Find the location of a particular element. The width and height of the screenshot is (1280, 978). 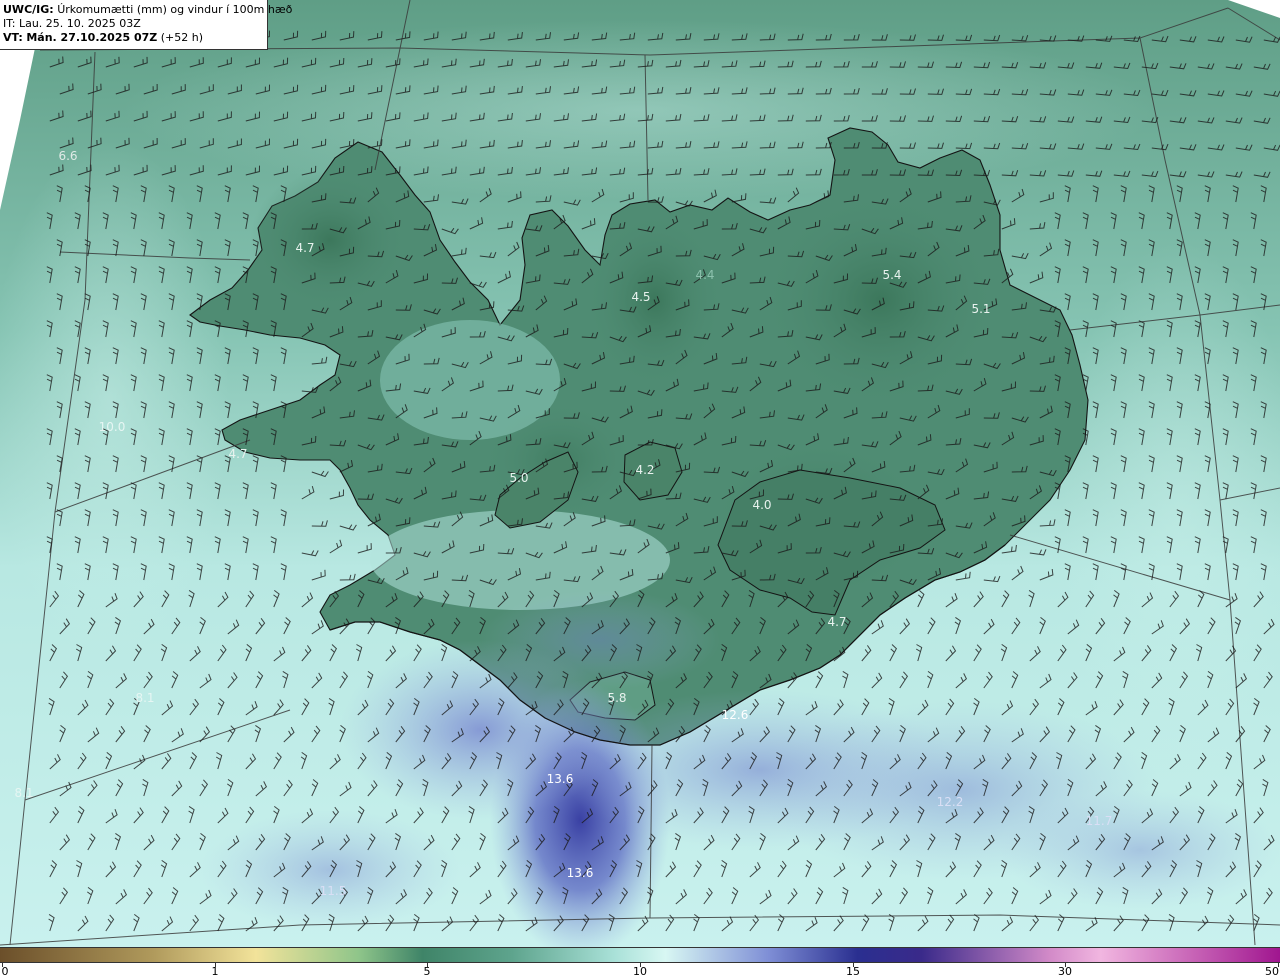

value-label: 4.0 is located at coordinates (761, 505).